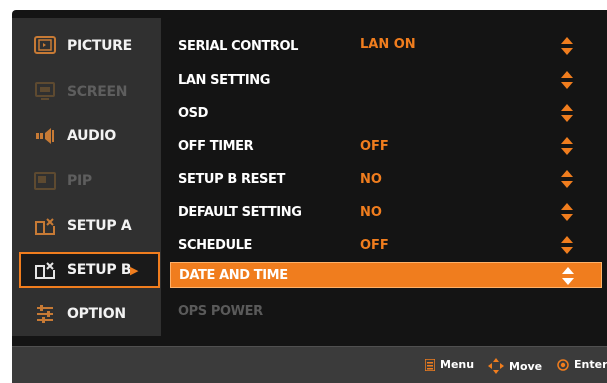 The height and width of the screenshot is (383, 607). Describe the element at coordinates (430, 364) in the screenshot. I see `menu-icon` at that location.